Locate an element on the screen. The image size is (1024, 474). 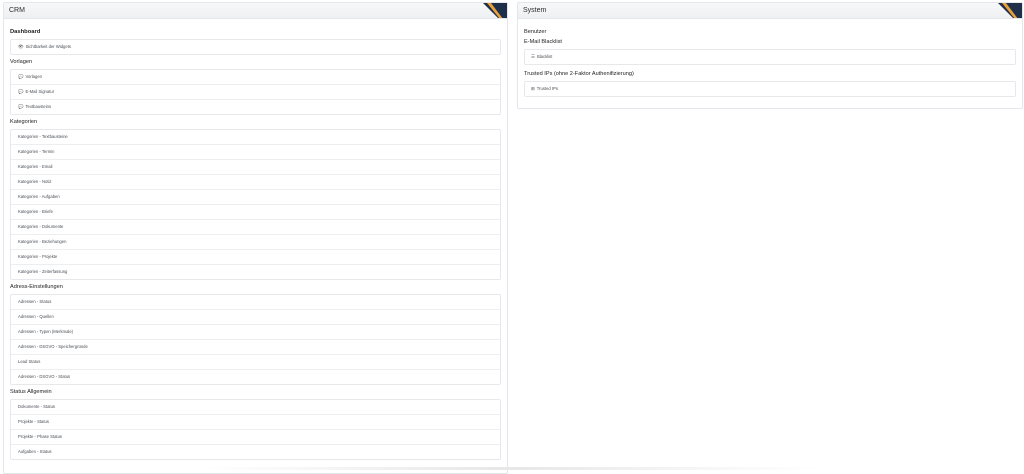
list-item-email-signatur: 💬 E-Mail Signatur is located at coordinates (255, 91).